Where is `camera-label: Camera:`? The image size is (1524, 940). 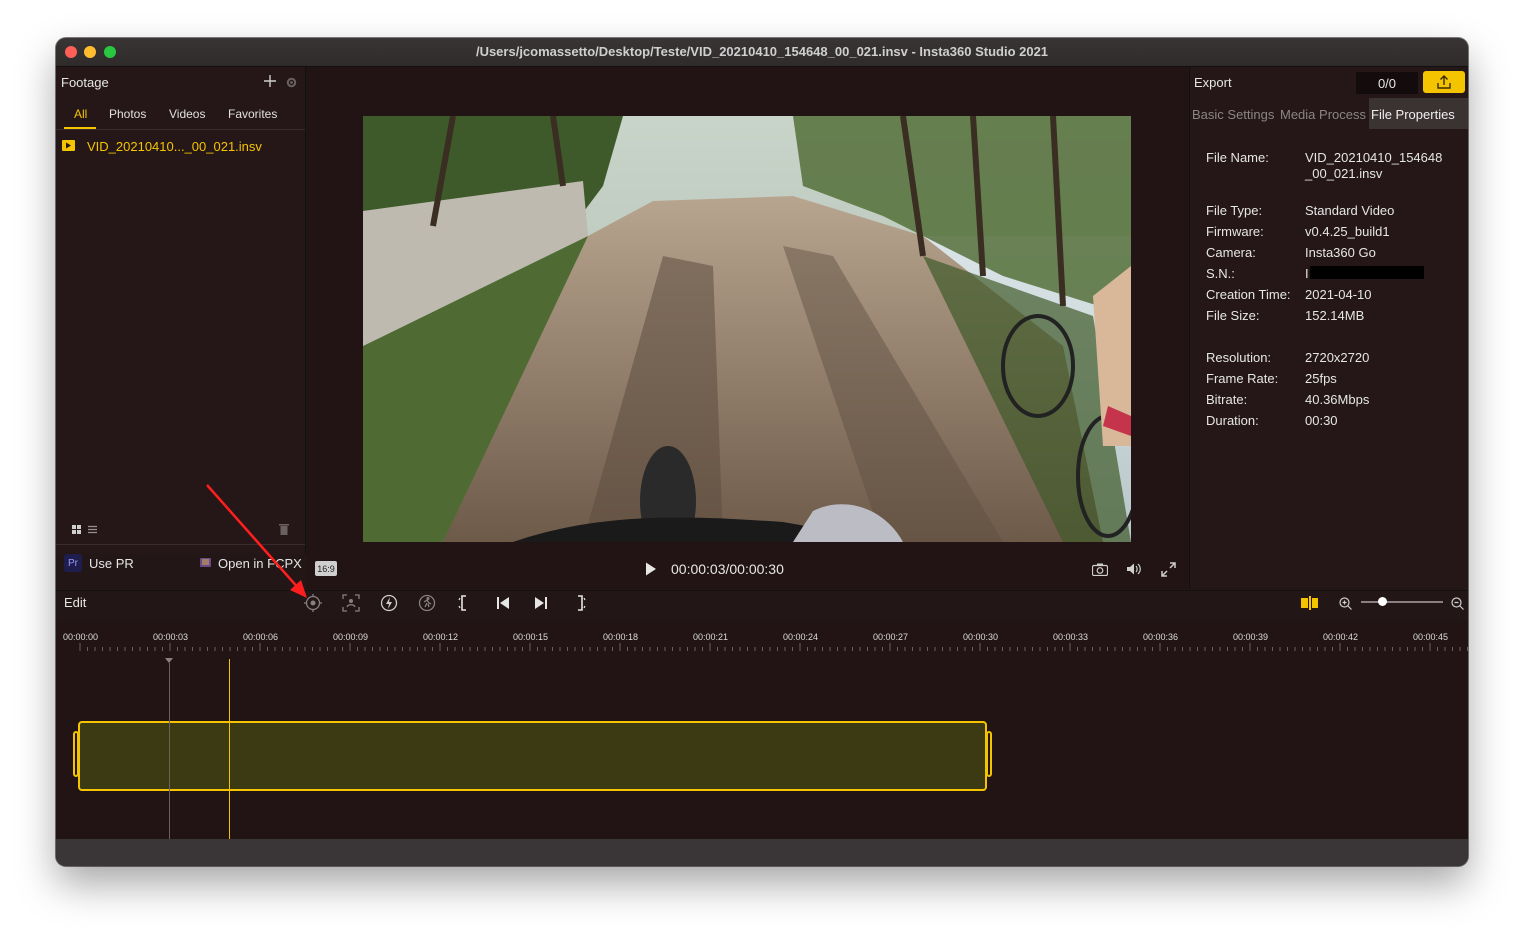
camera-label: Camera: is located at coordinates (1231, 252).